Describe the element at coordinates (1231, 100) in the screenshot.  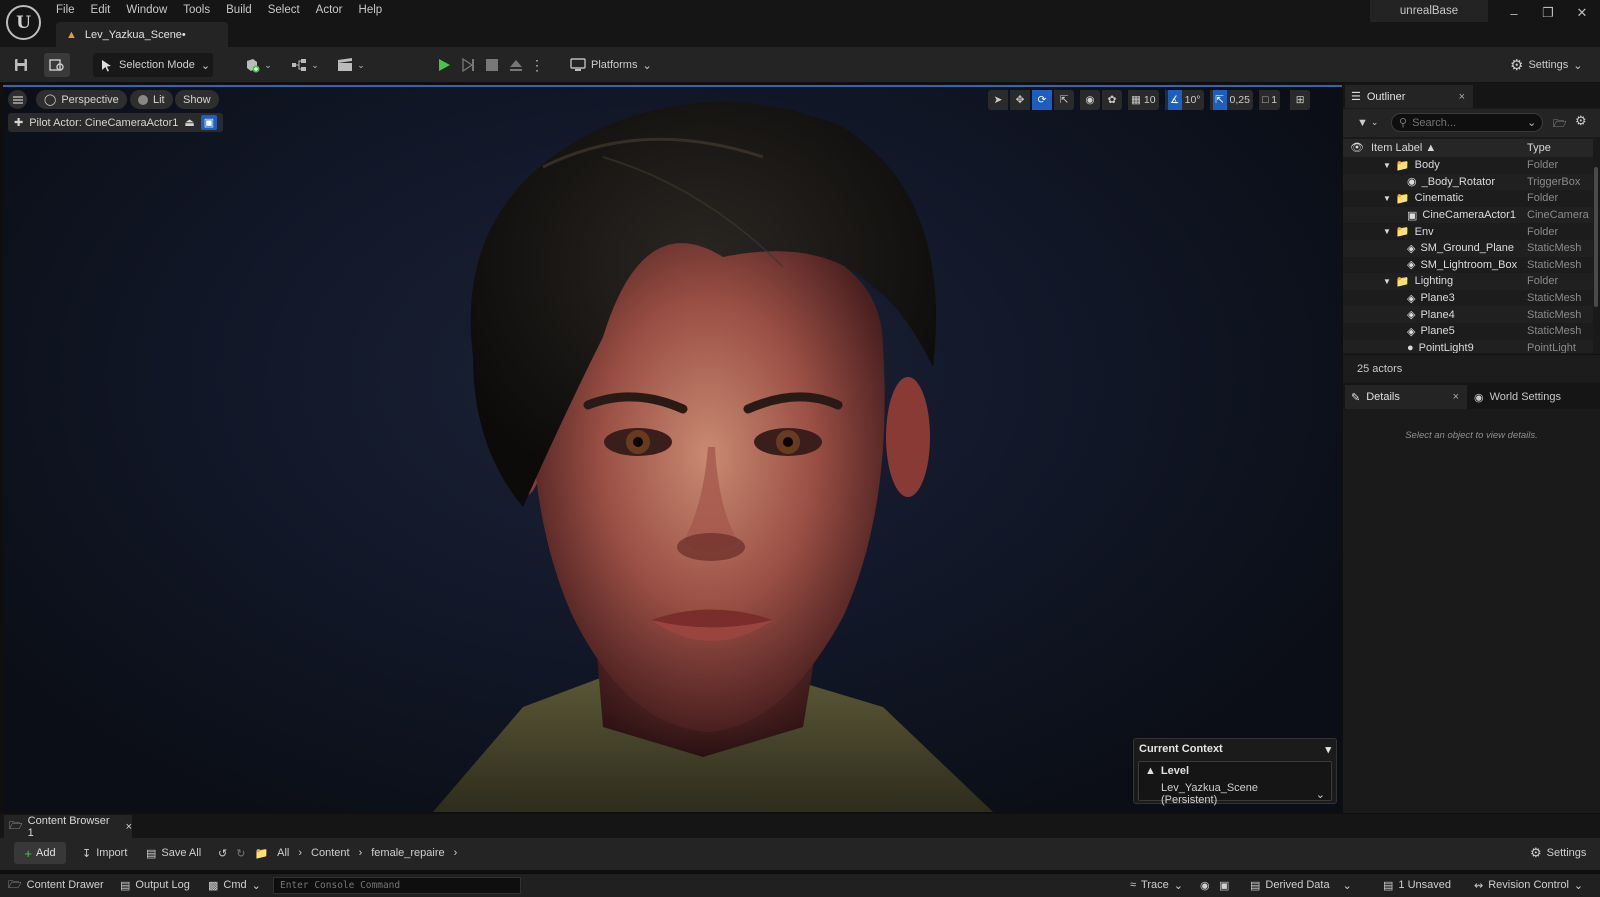
I see `scale-snap-button: ⇱ 0,25` at that location.